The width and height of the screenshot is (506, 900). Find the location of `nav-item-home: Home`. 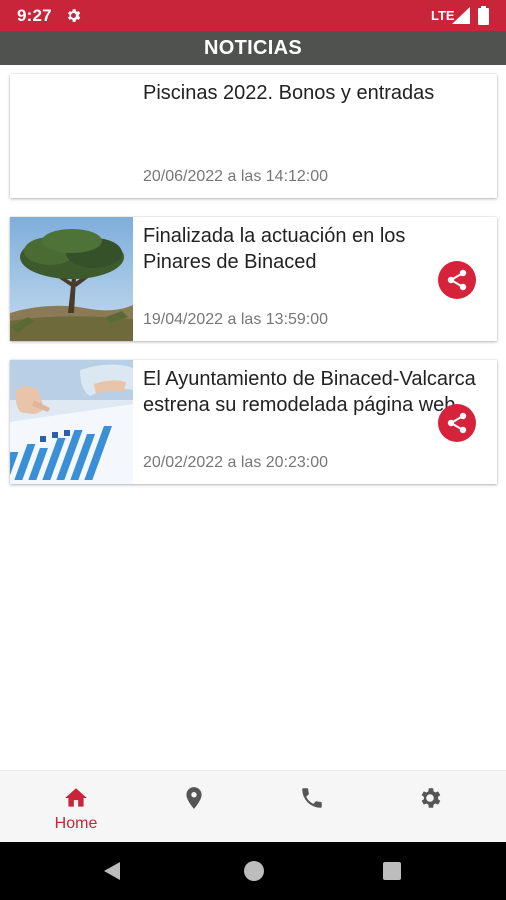

nav-item-home: Home is located at coordinates (76, 807).